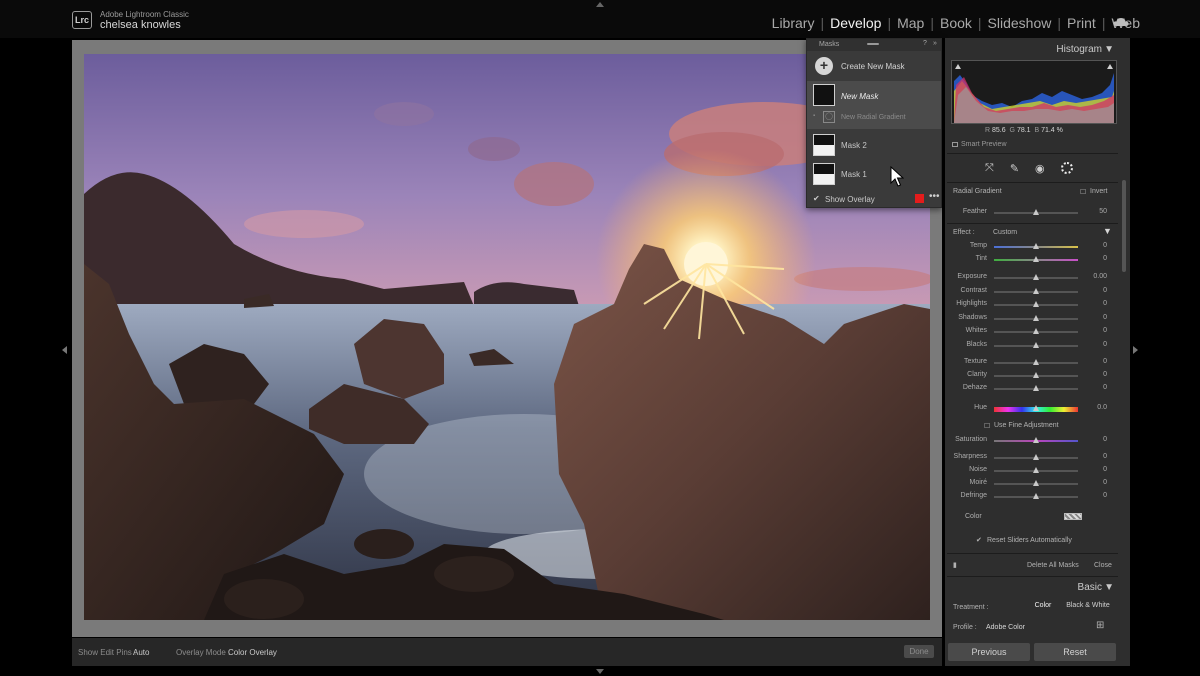  Describe the element at coordinates (1107, 231) in the screenshot. I see `effect-collapse-icon: ▼` at that location.